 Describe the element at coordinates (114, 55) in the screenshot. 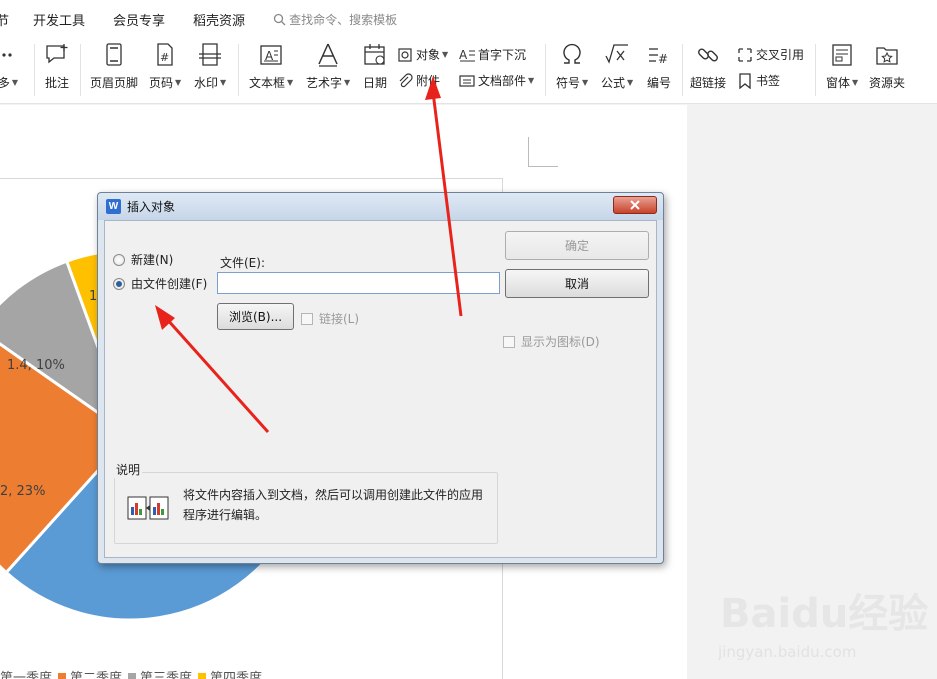

I see `header-footer-icon` at that location.